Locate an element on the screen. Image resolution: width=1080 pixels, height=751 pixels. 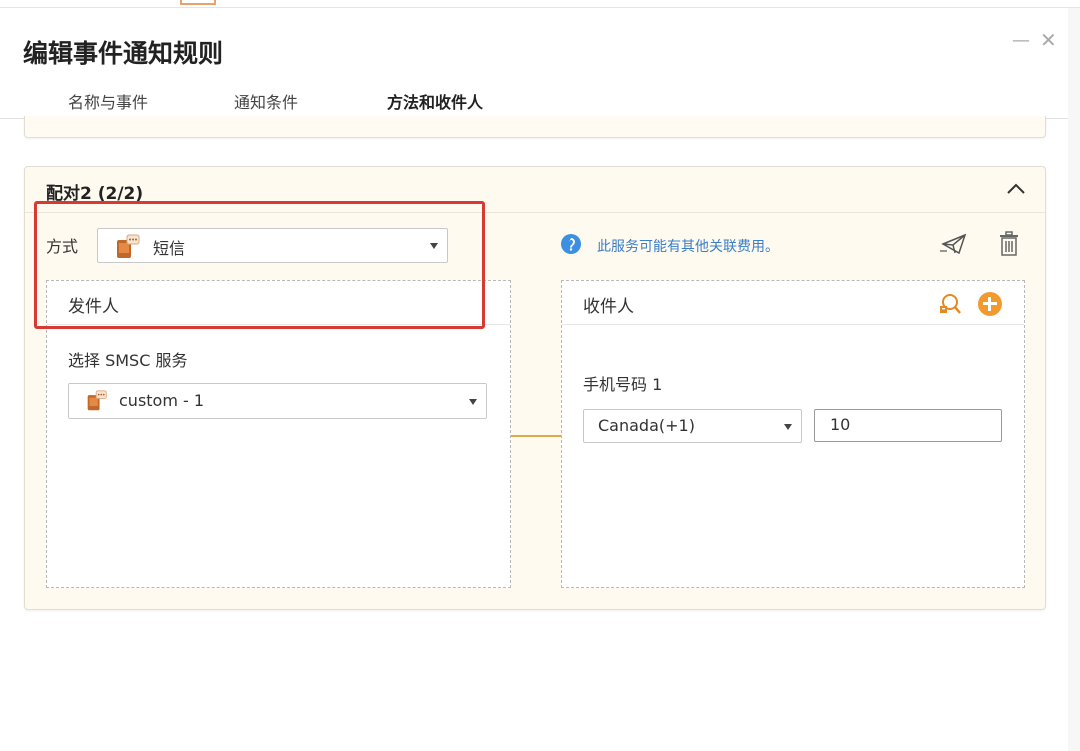
trash-icon is located at coordinates (1009, 244).